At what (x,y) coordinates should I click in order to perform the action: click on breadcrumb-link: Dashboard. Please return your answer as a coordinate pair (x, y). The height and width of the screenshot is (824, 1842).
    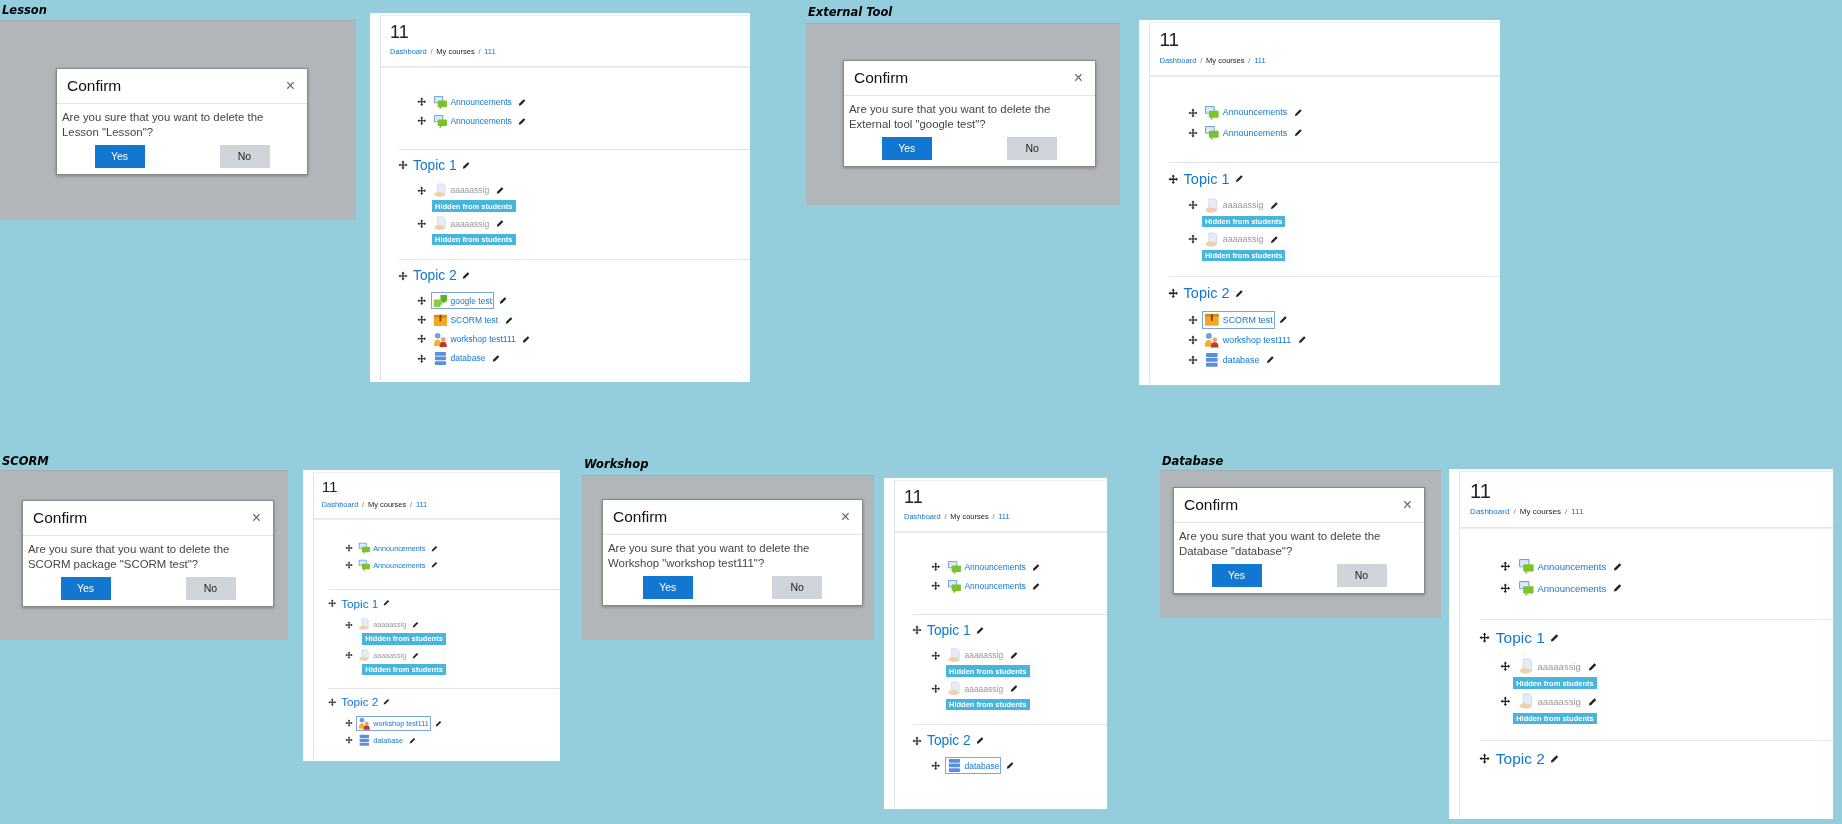
    Looking at the image, I should click on (1490, 511).